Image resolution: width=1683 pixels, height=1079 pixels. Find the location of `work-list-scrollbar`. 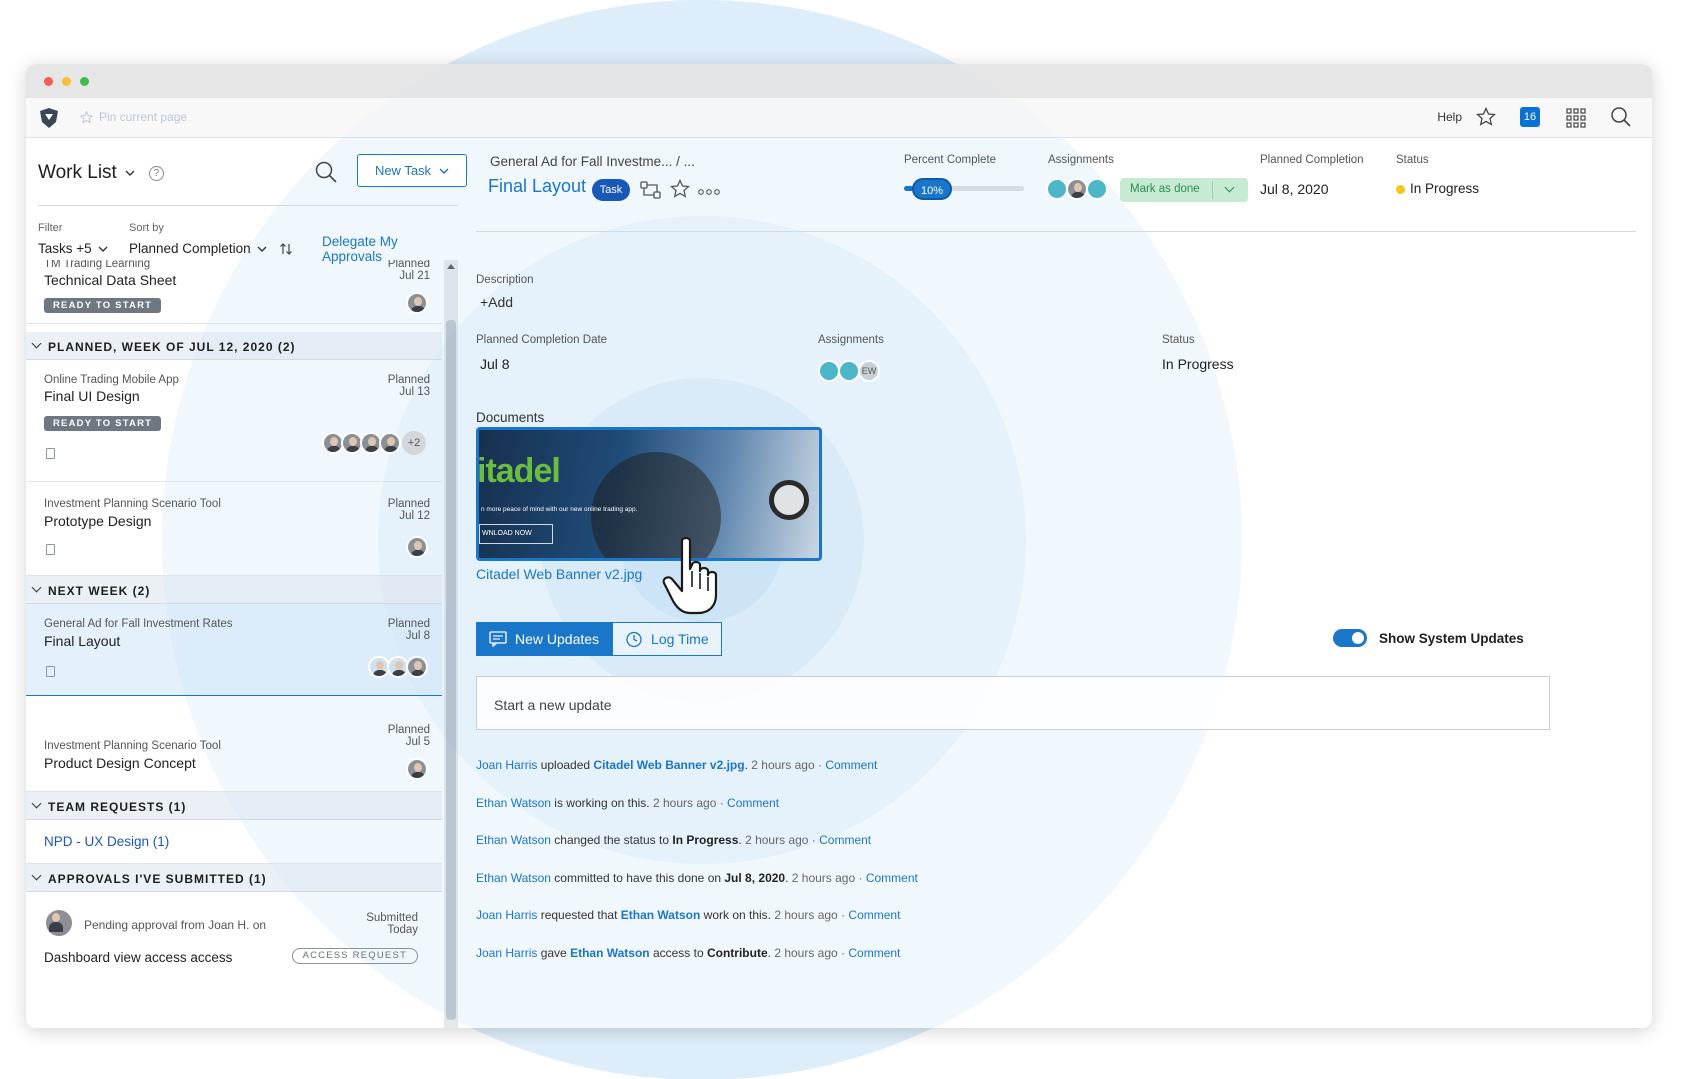

work-list-scrollbar is located at coordinates (451, 644).